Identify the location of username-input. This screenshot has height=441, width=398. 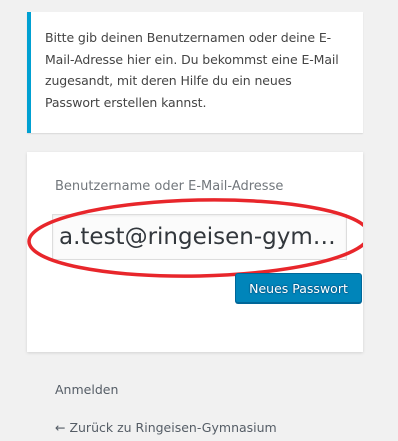
(199, 237).